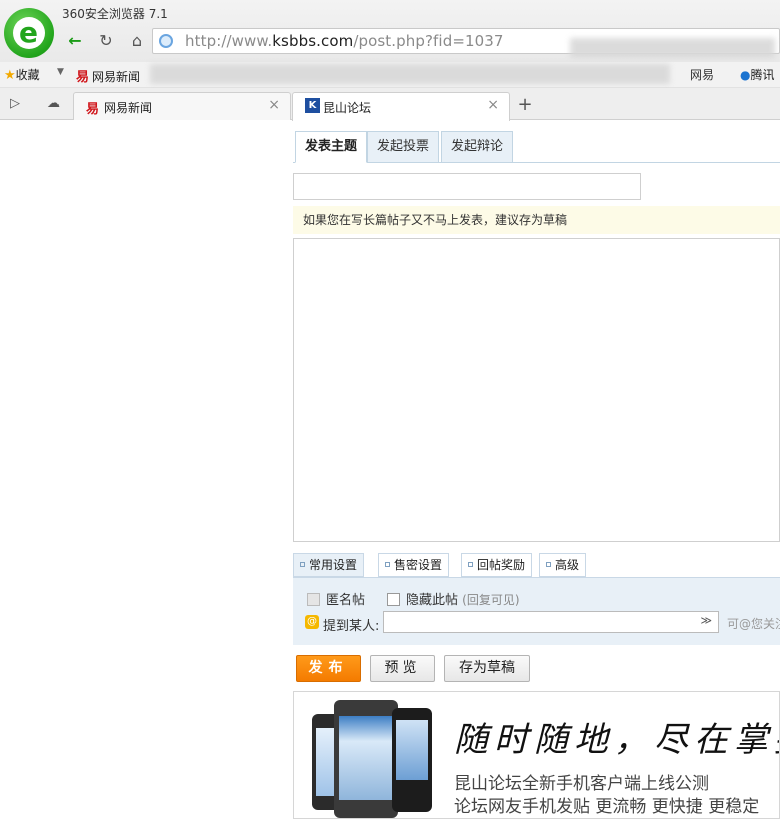 Image resolution: width=780 pixels, height=819 pixels. Describe the element at coordinates (83, 77) in the screenshot. I see `netease-logo-icon: 易` at that location.